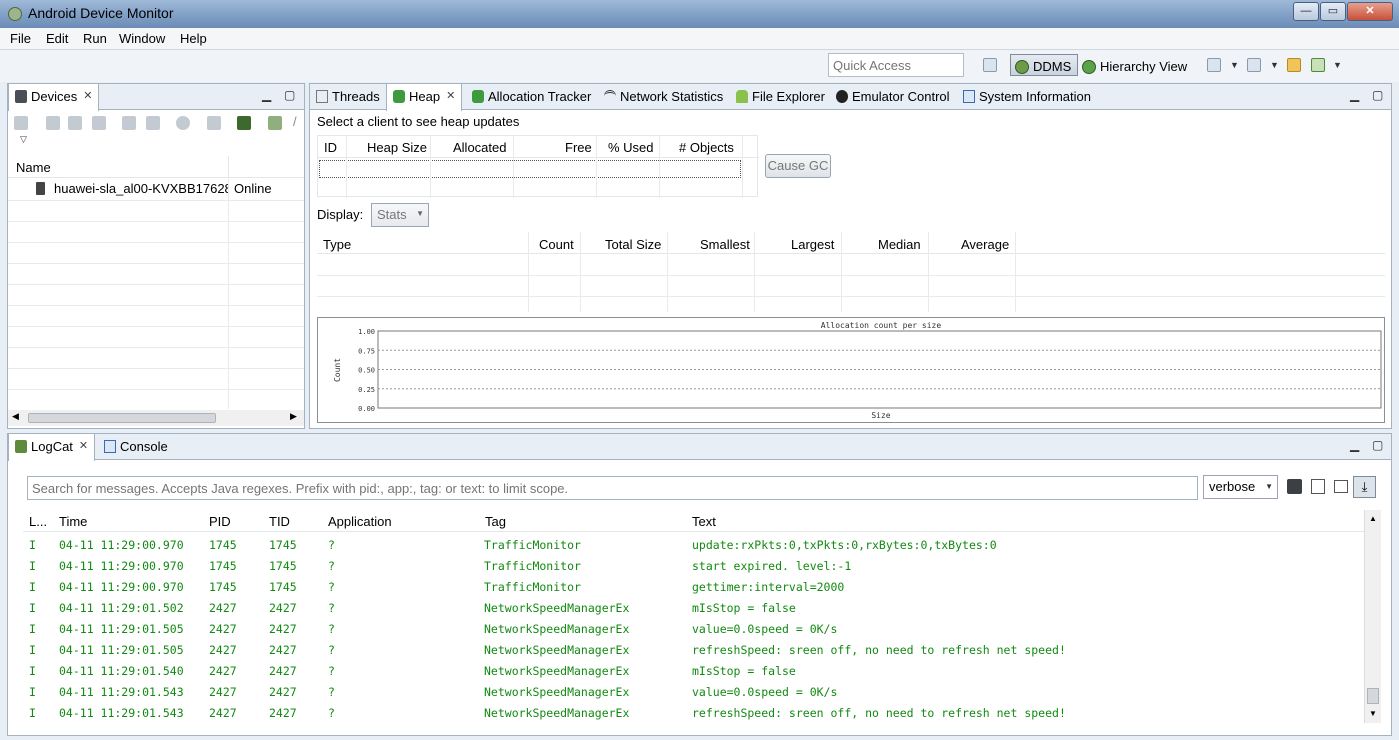  I want to click on tab-console: Console, so click(136, 447).